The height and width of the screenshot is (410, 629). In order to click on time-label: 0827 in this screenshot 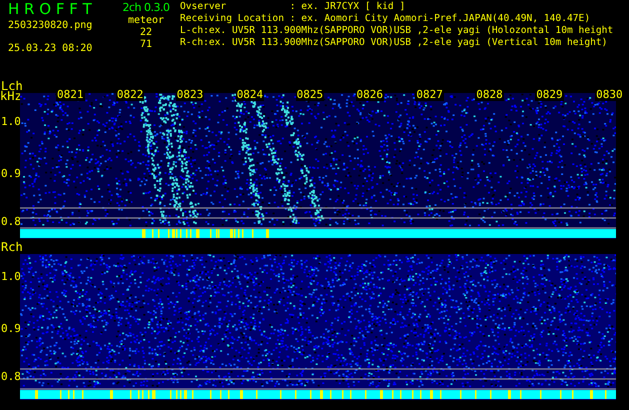, I will do `click(429, 95)`.